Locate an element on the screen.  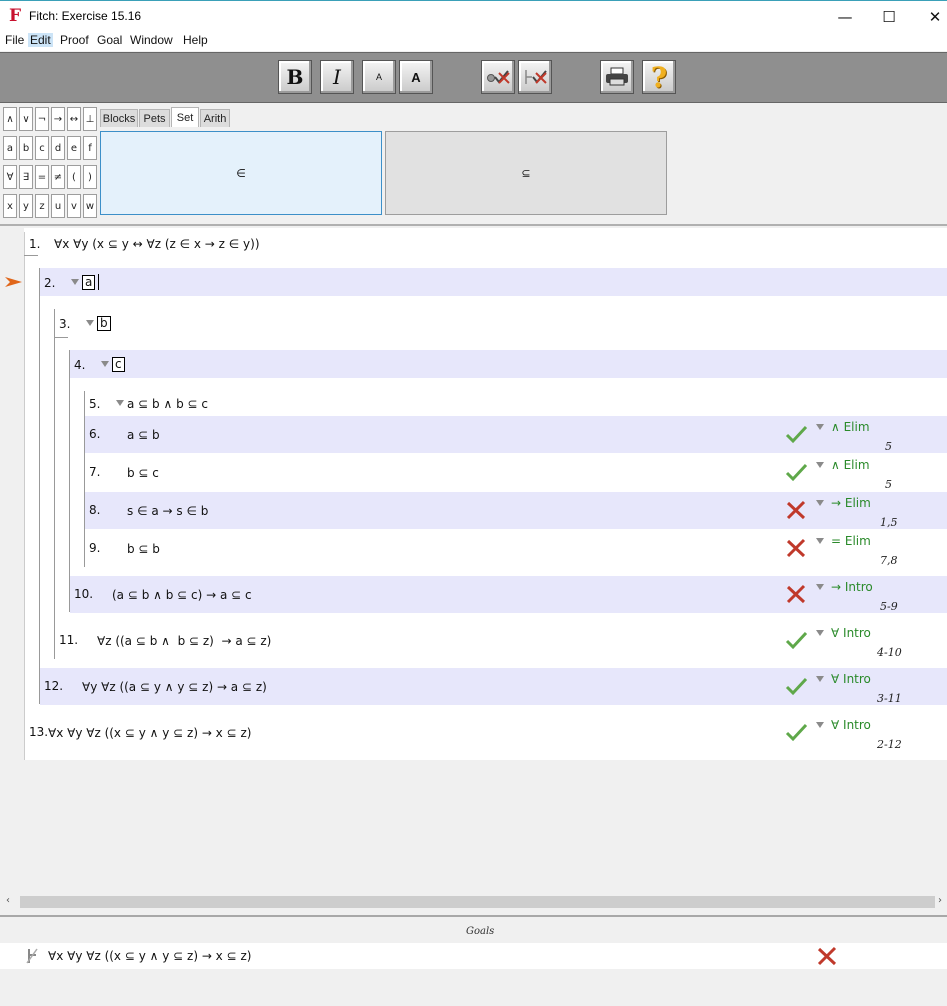
palette-key-b: b is located at coordinates (26, 148).